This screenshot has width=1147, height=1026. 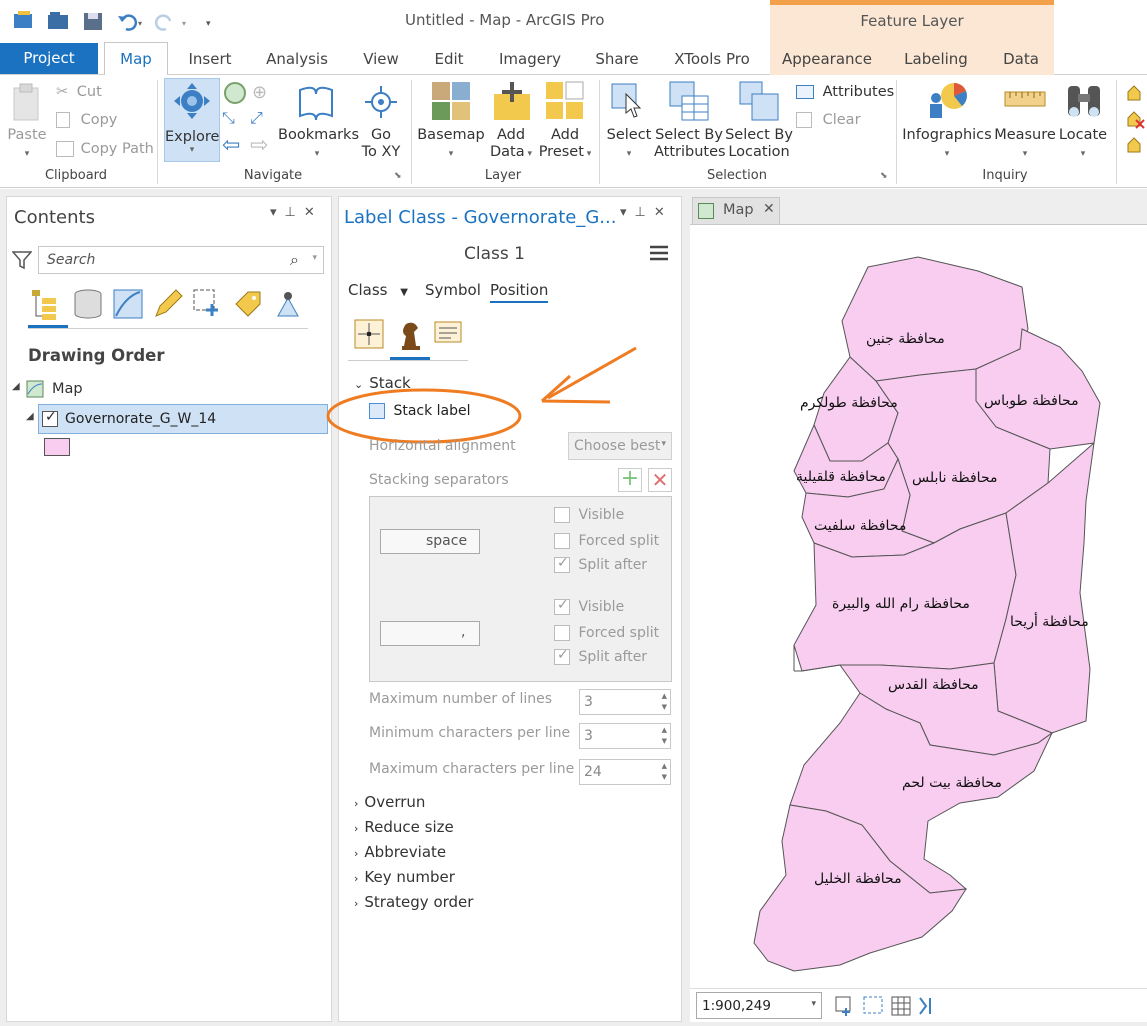 What do you see at coordinates (845, 92) in the screenshot?
I see `attributes-button: Attributes` at bounding box center [845, 92].